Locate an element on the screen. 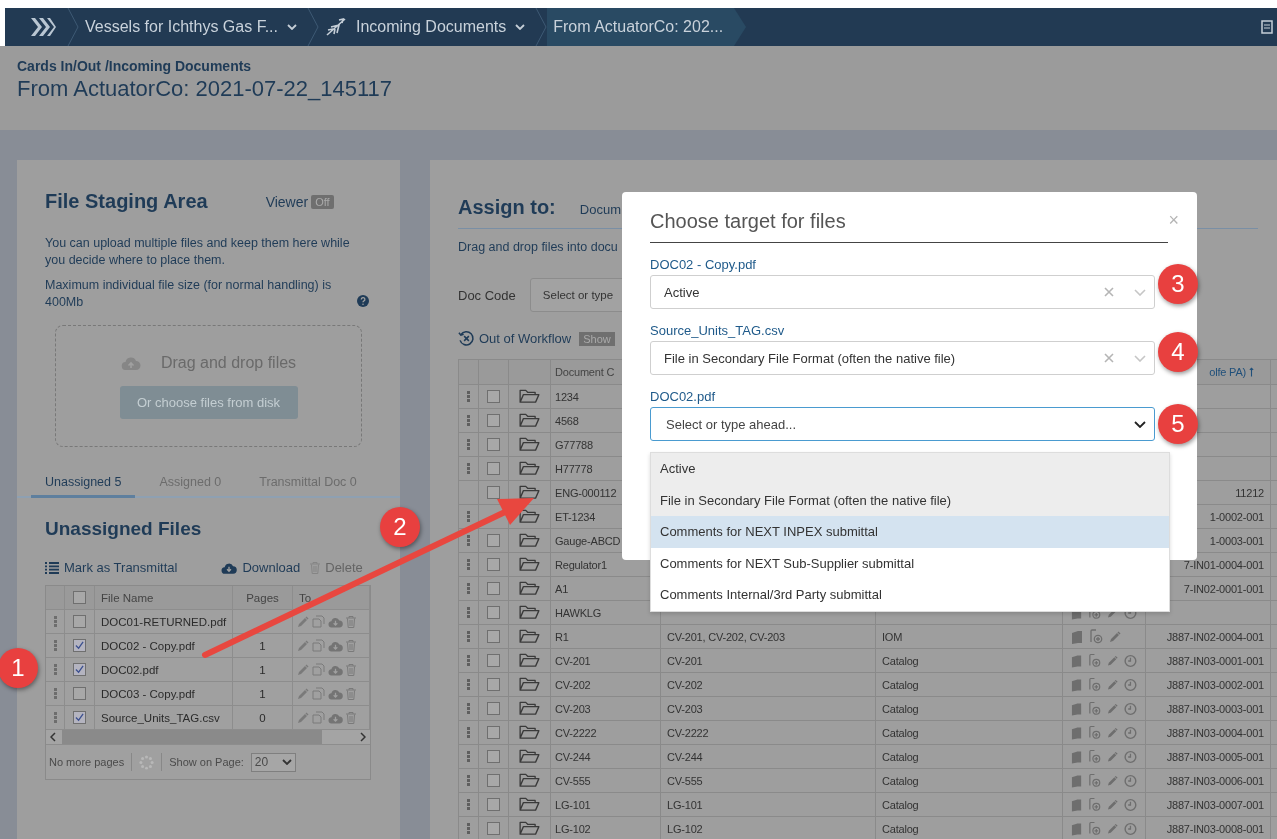 The image size is (1277, 839). dropdown-option: Comments Internal/3rd Party submittal is located at coordinates (910, 595).